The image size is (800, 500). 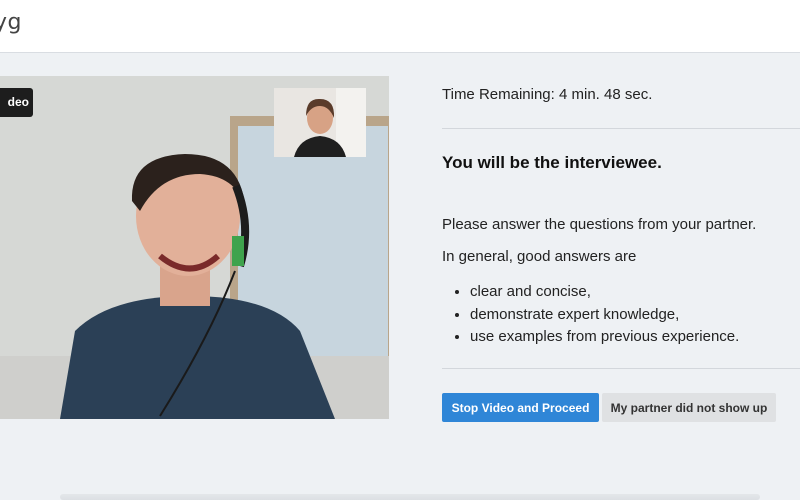 I want to click on partner-video-feed, so click(x=320, y=122).